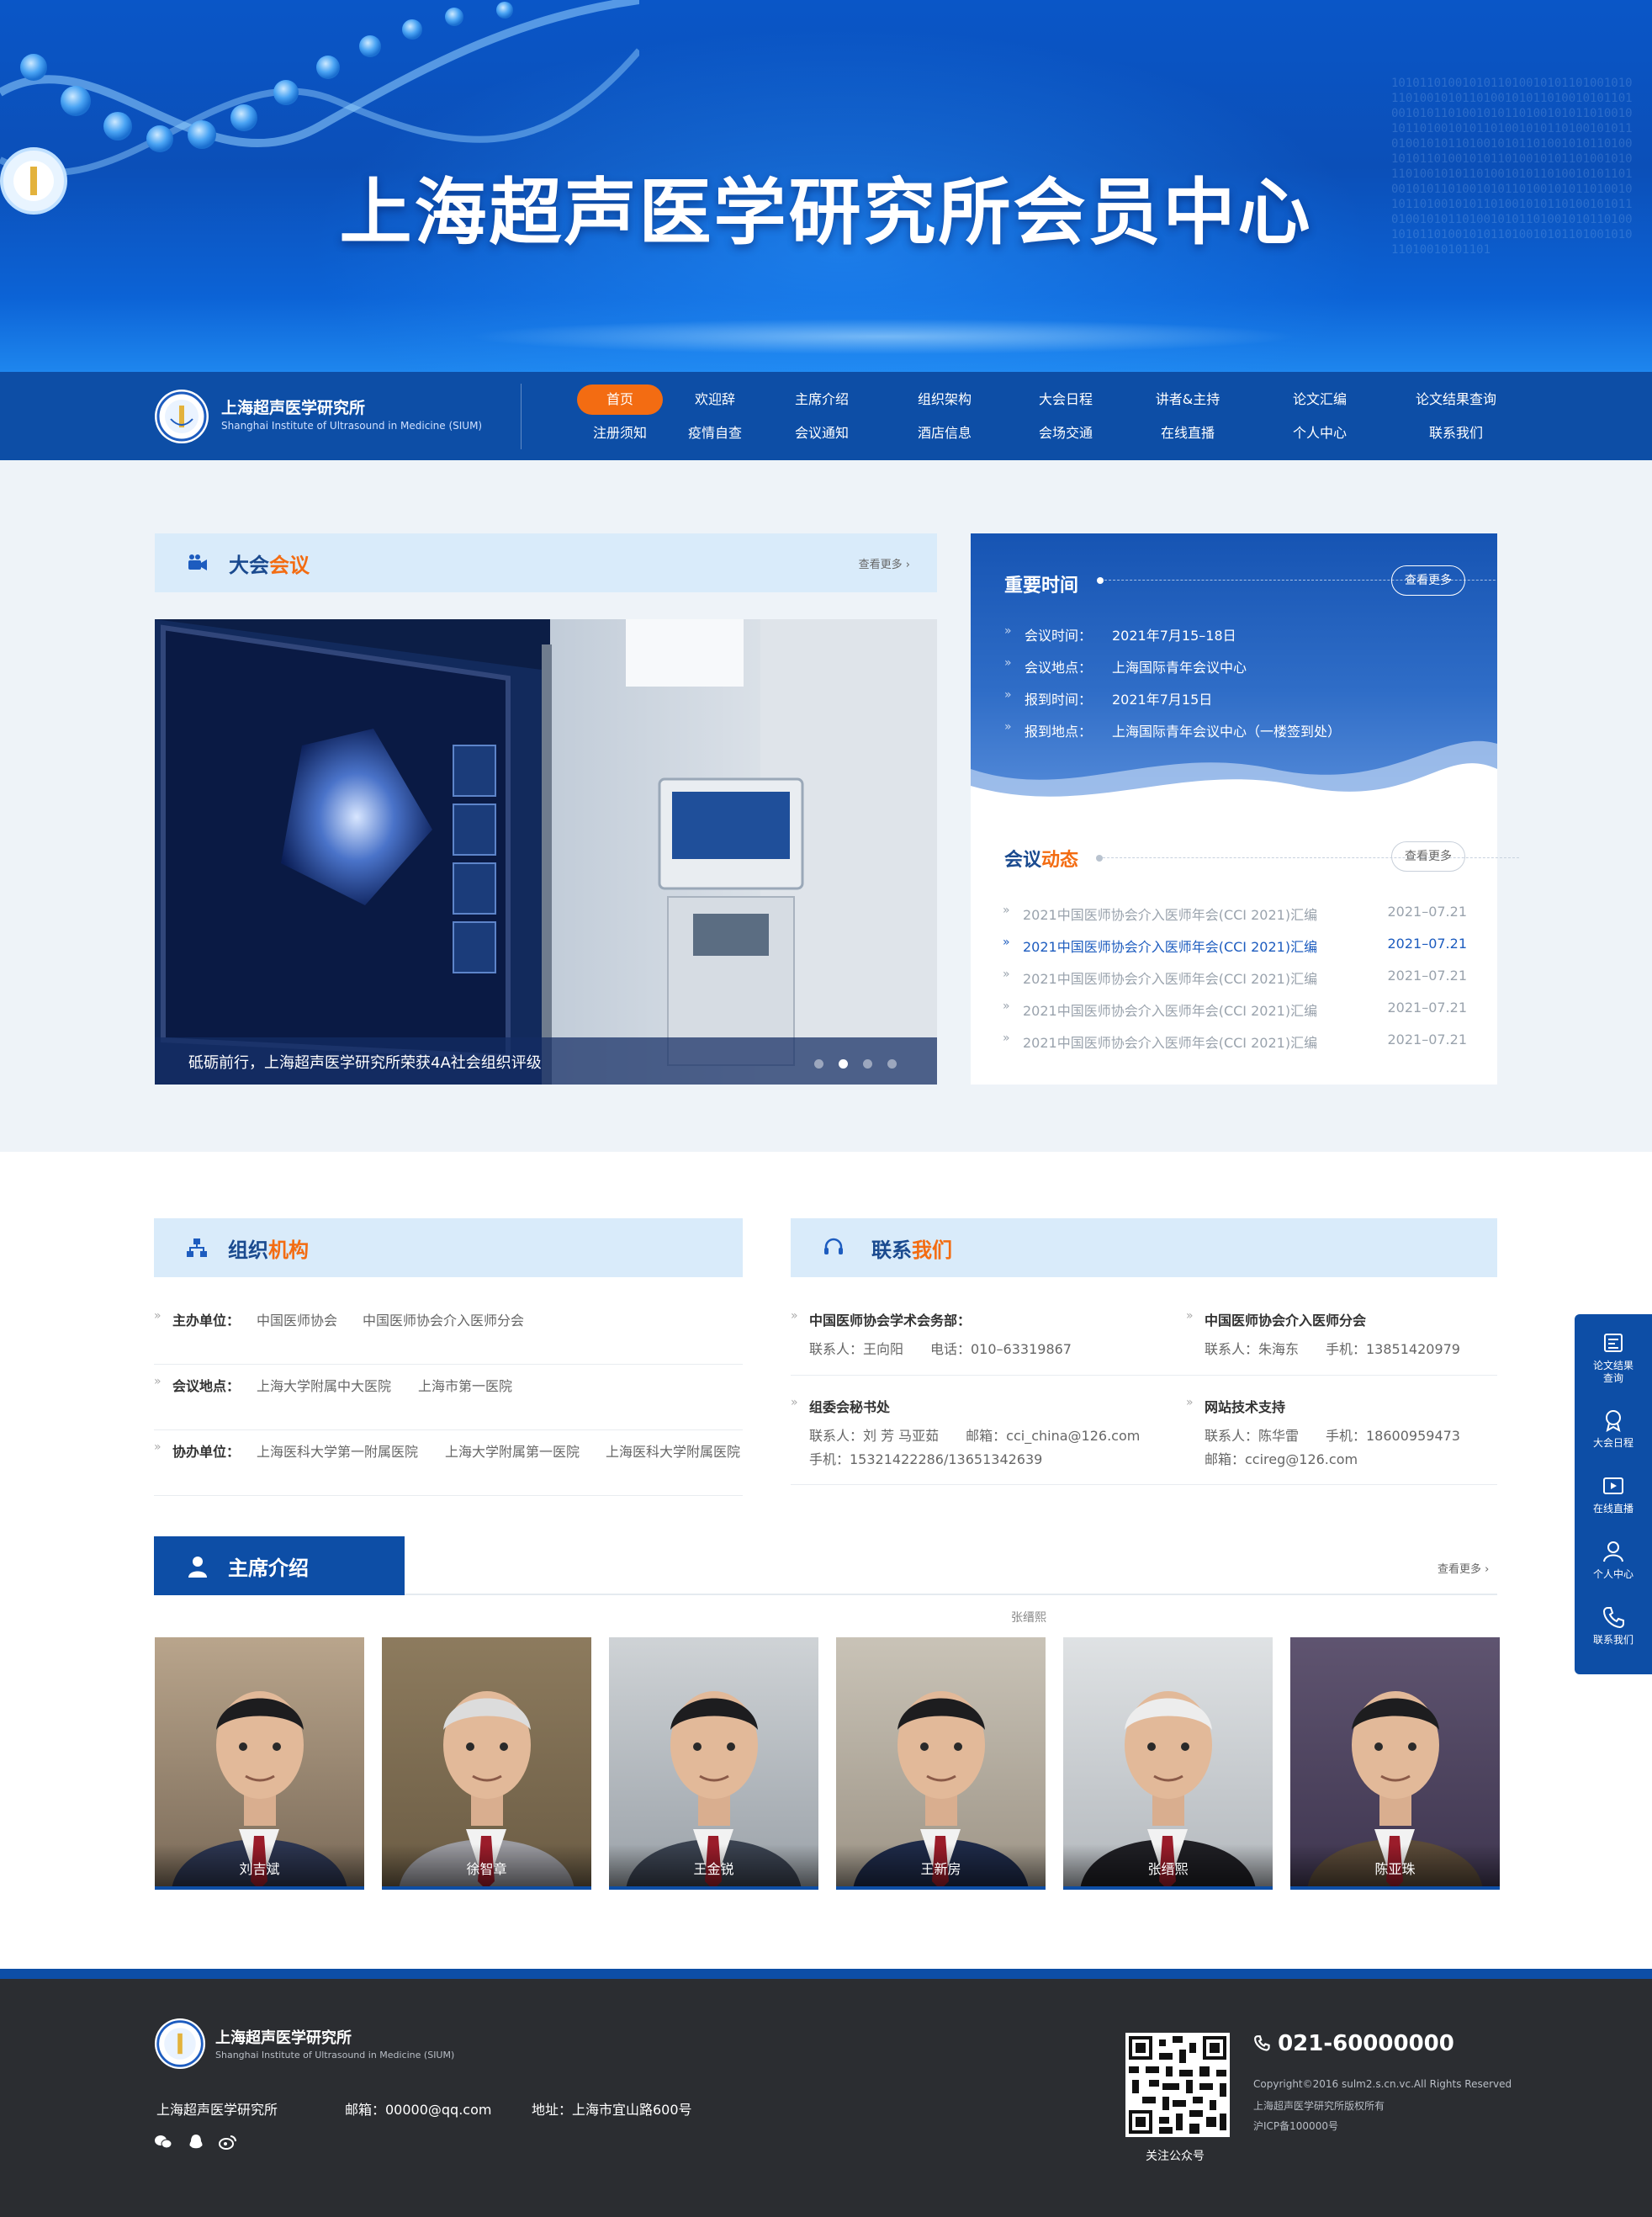 The width and height of the screenshot is (1652, 2217). What do you see at coordinates (1168, 1869) in the screenshot?
I see `chair-name: 张缙熙` at bounding box center [1168, 1869].